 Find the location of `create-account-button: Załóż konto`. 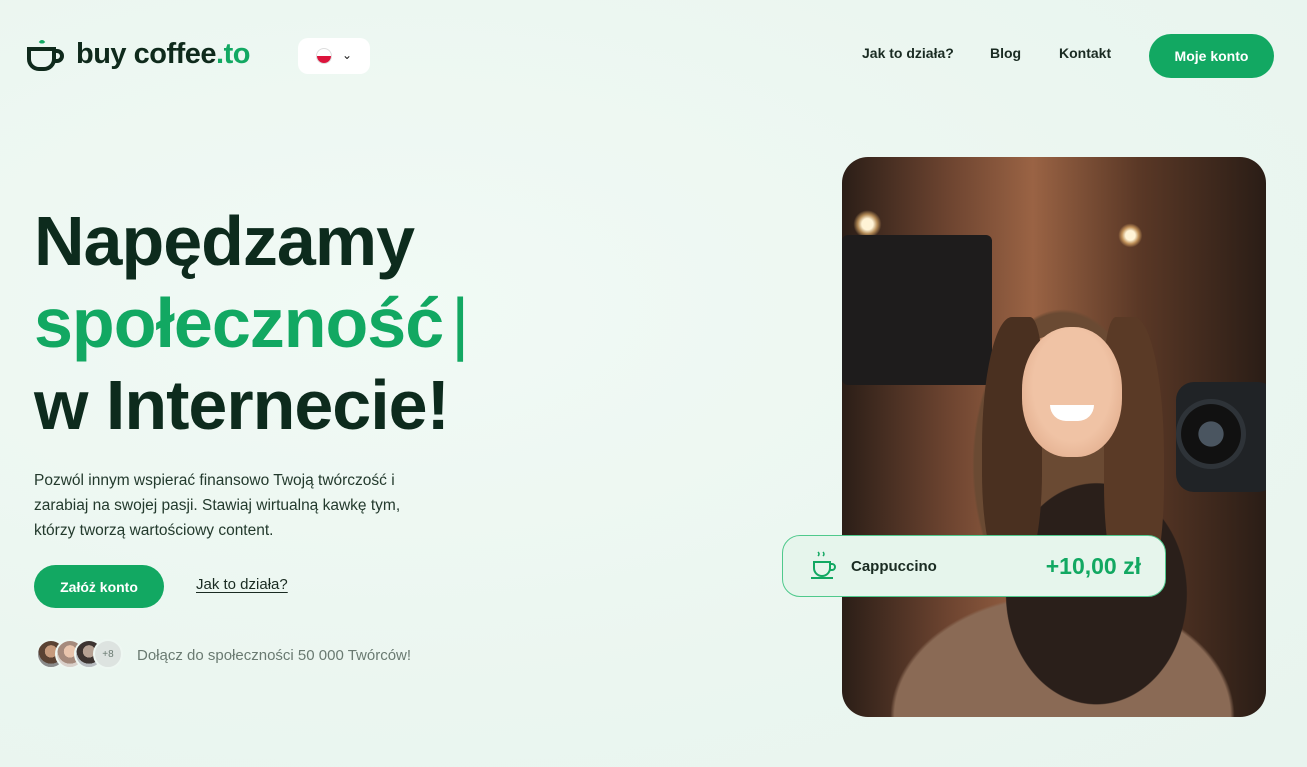

create-account-button: Załóż konto is located at coordinates (99, 586).